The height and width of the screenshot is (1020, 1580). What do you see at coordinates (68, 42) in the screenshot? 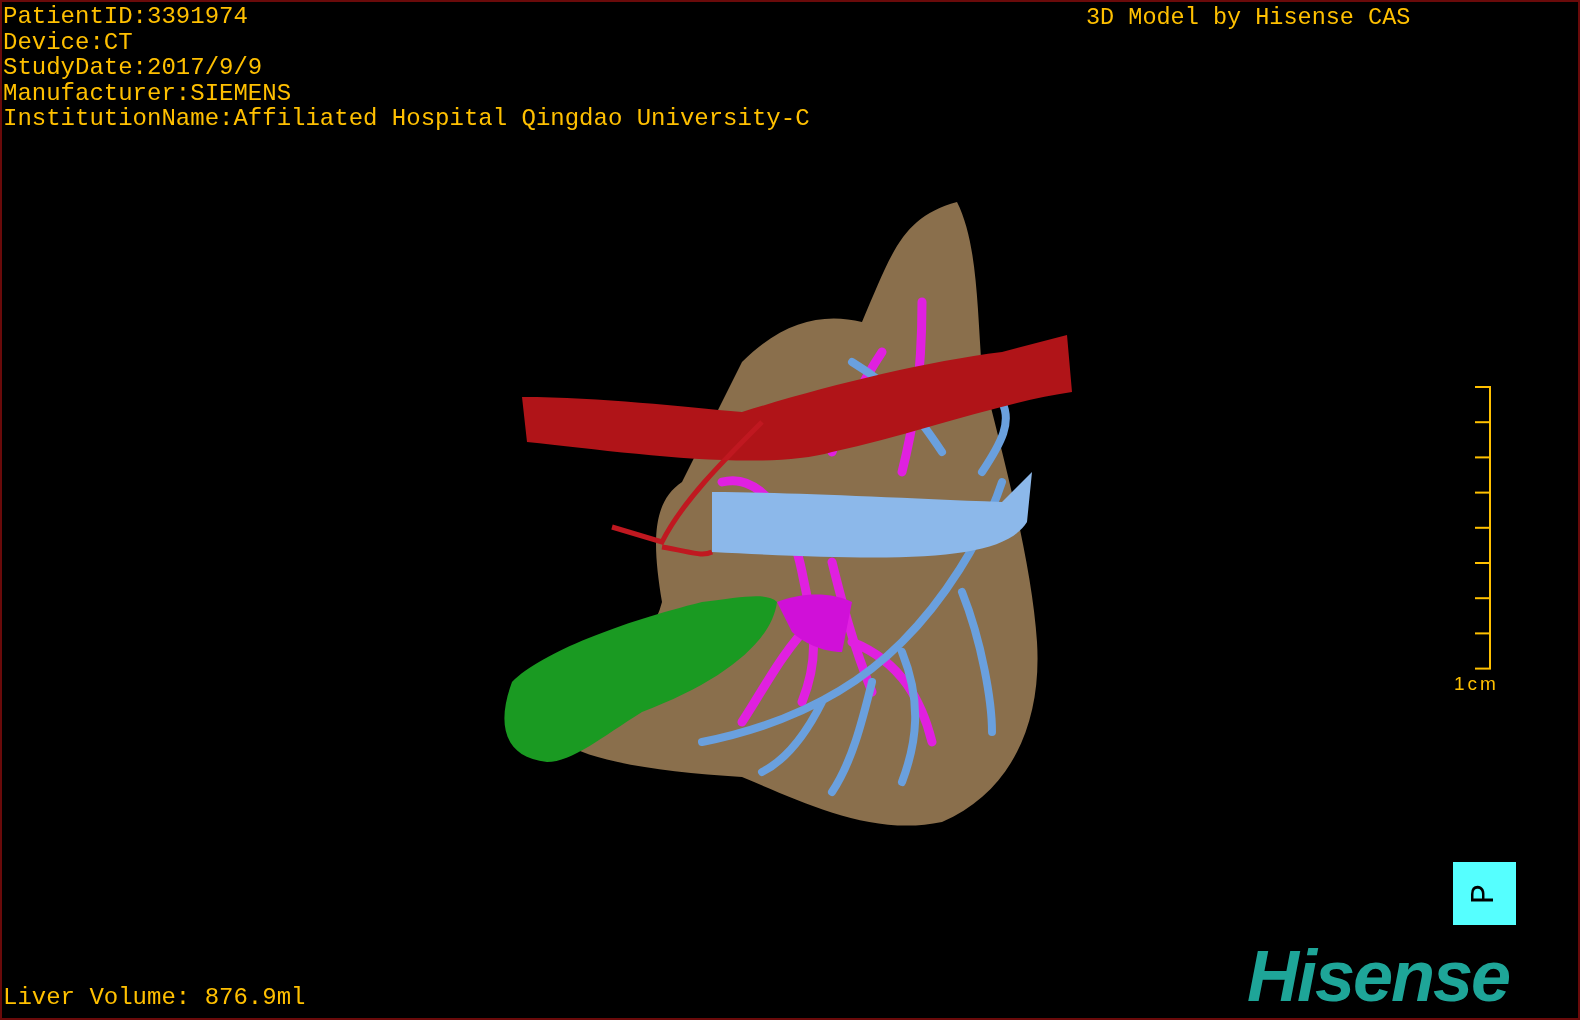
I see `patient-info-text: Device:CT` at bounding box center [68, 42].